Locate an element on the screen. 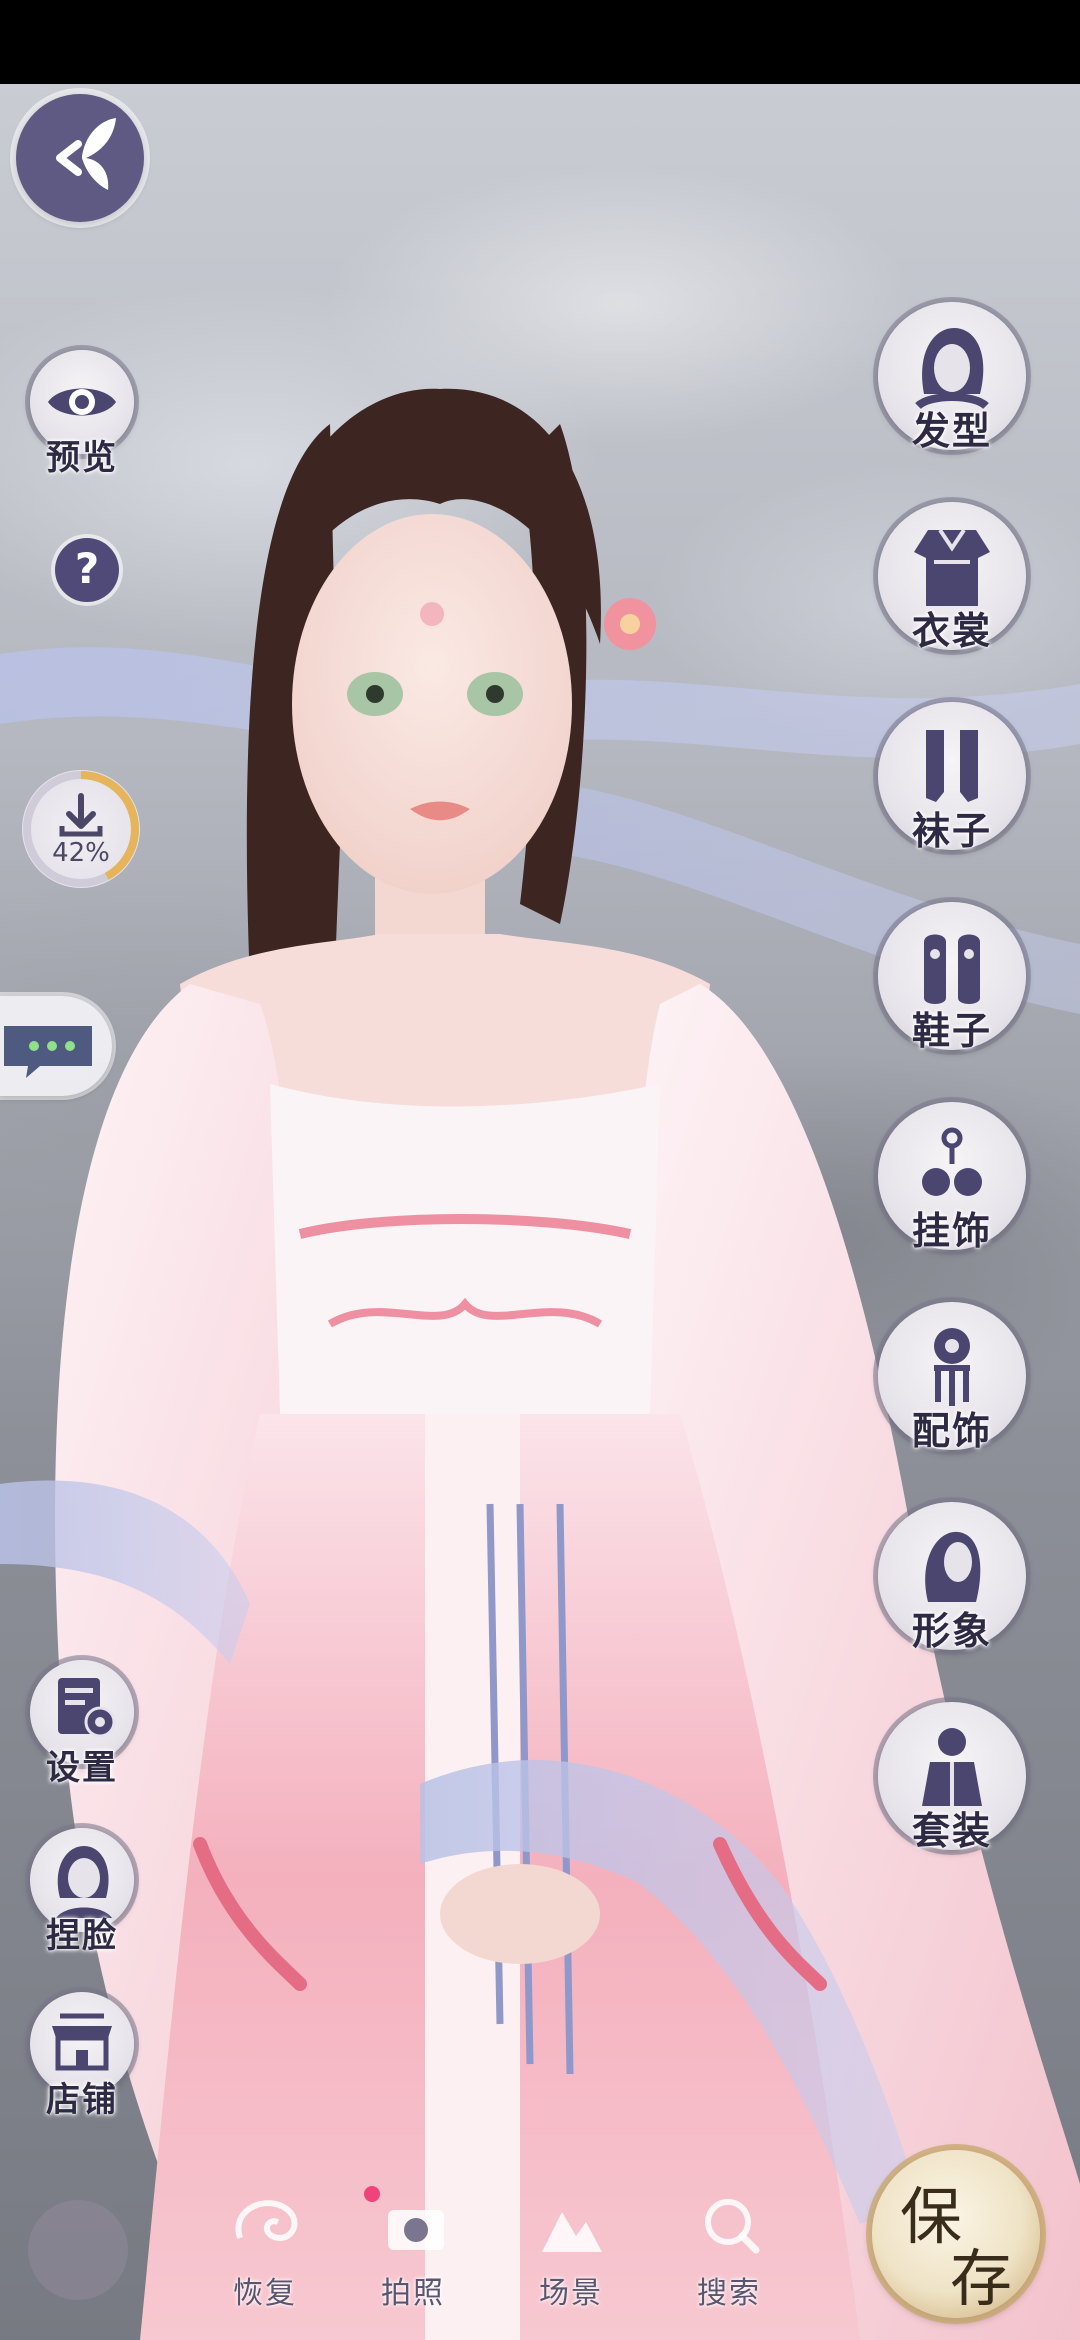  help-button: ? is located at coordinates (87, 570).